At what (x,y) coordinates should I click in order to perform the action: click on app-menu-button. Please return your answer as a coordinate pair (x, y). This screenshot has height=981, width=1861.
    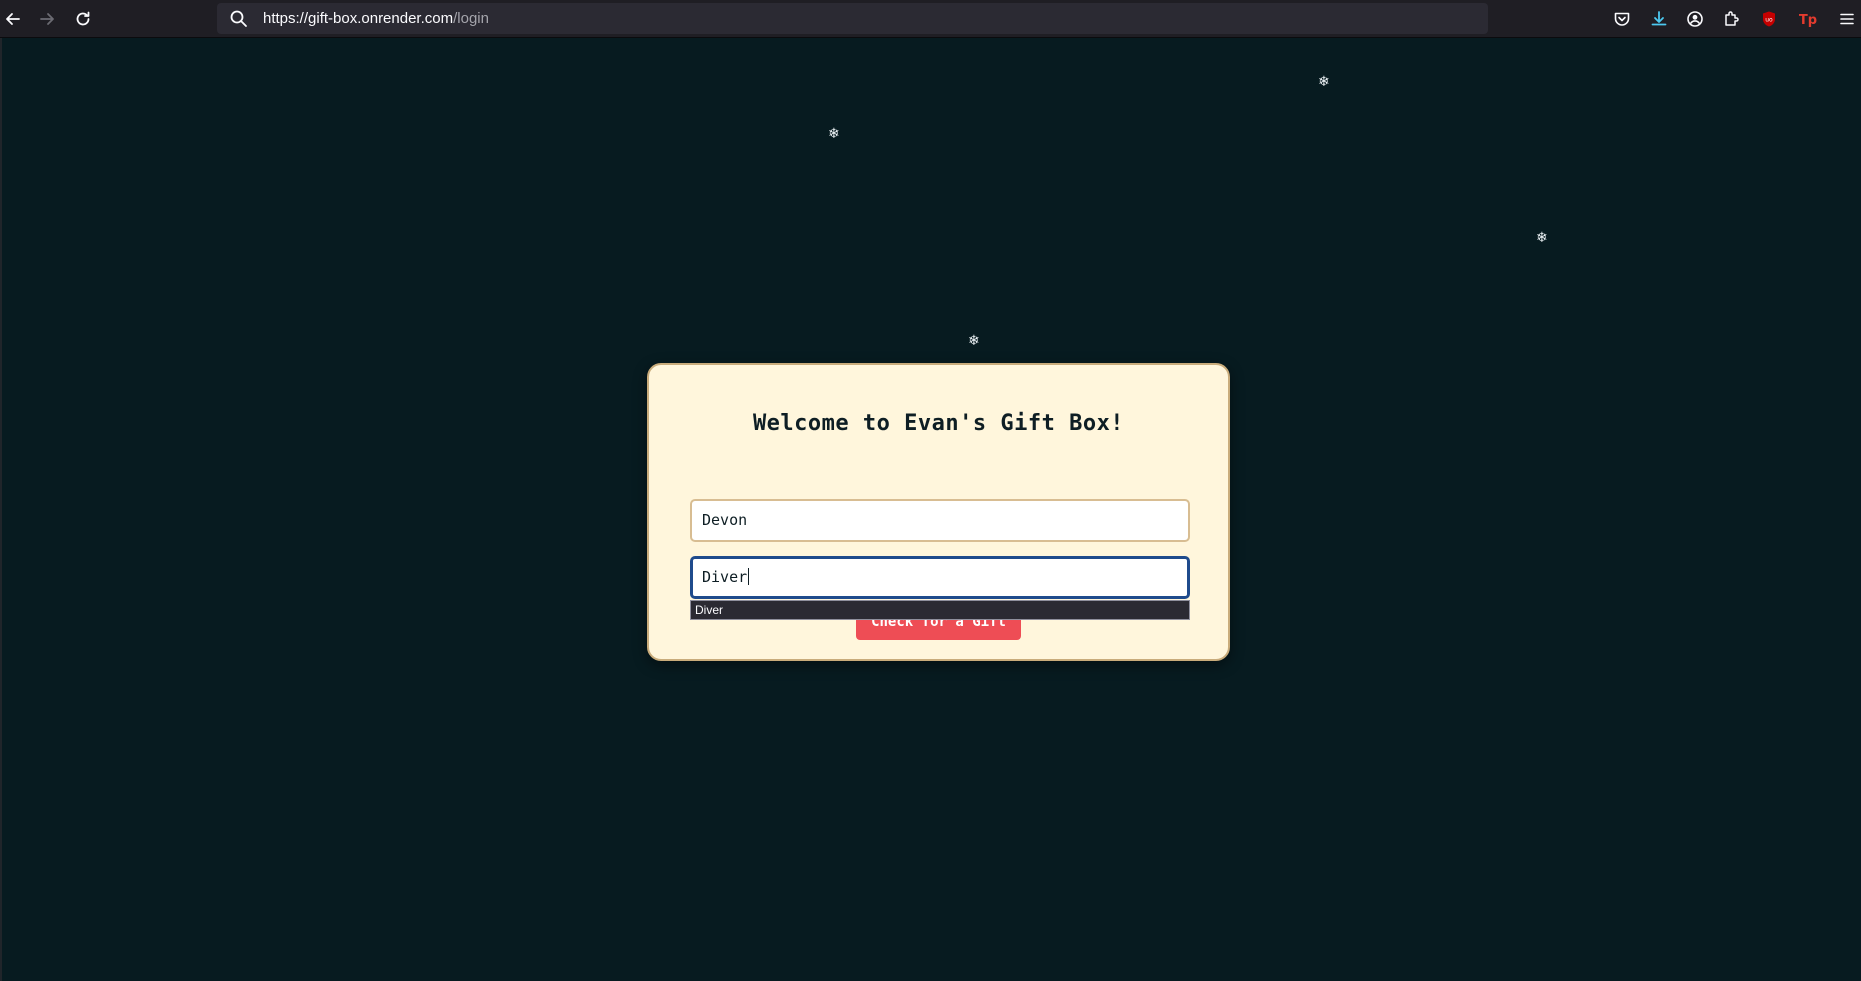
    Looking at the image, I should click on (1847, 19).